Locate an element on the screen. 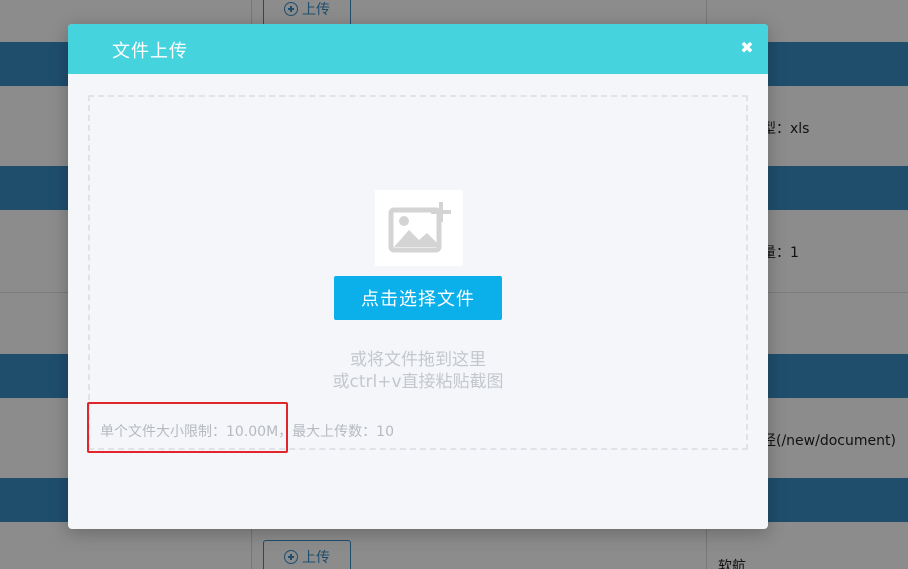 Image resolution: width=908 pixels, height=569 pixels. modal-title: 文件上传 is located at coordinates (150, 51).